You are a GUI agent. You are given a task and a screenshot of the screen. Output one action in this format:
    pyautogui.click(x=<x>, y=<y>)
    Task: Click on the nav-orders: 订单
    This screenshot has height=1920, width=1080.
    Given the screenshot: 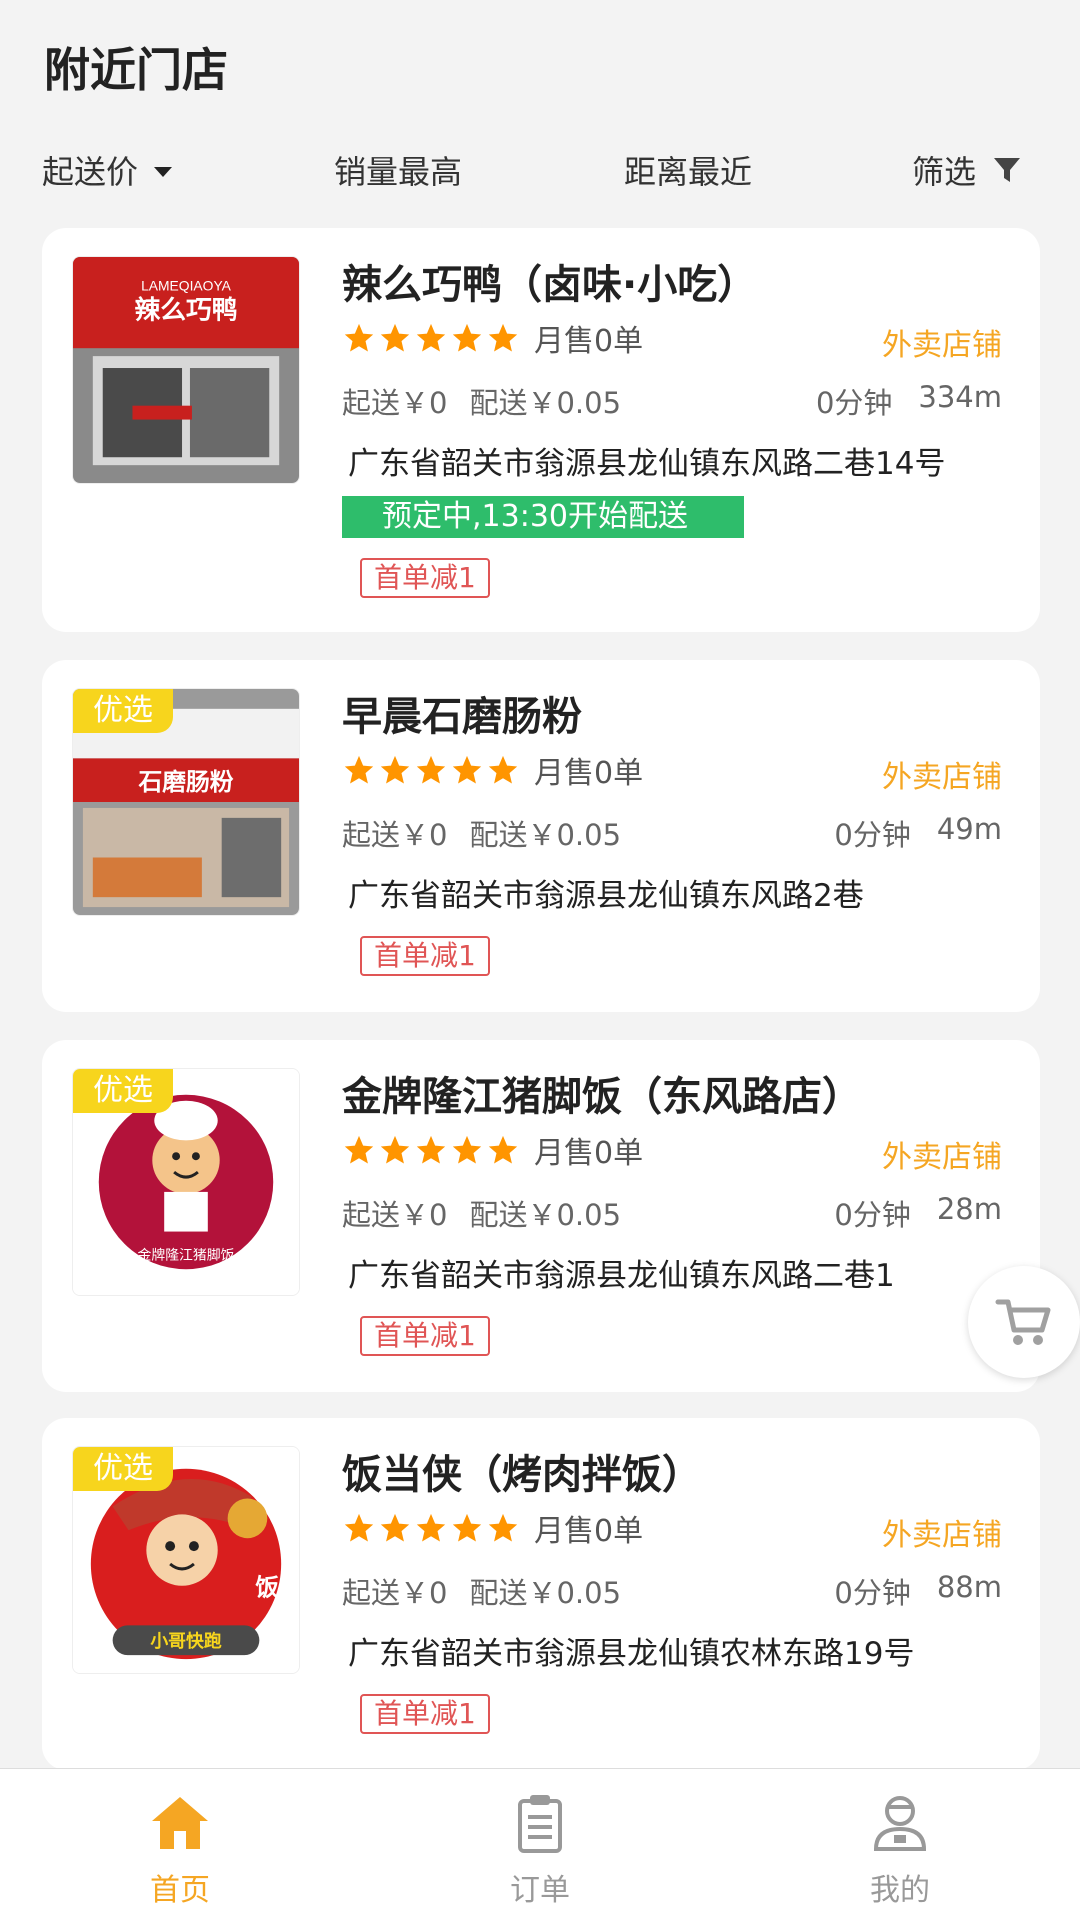 What is the action you would take?
    pyautogui.click(x=540, y=1844)
    